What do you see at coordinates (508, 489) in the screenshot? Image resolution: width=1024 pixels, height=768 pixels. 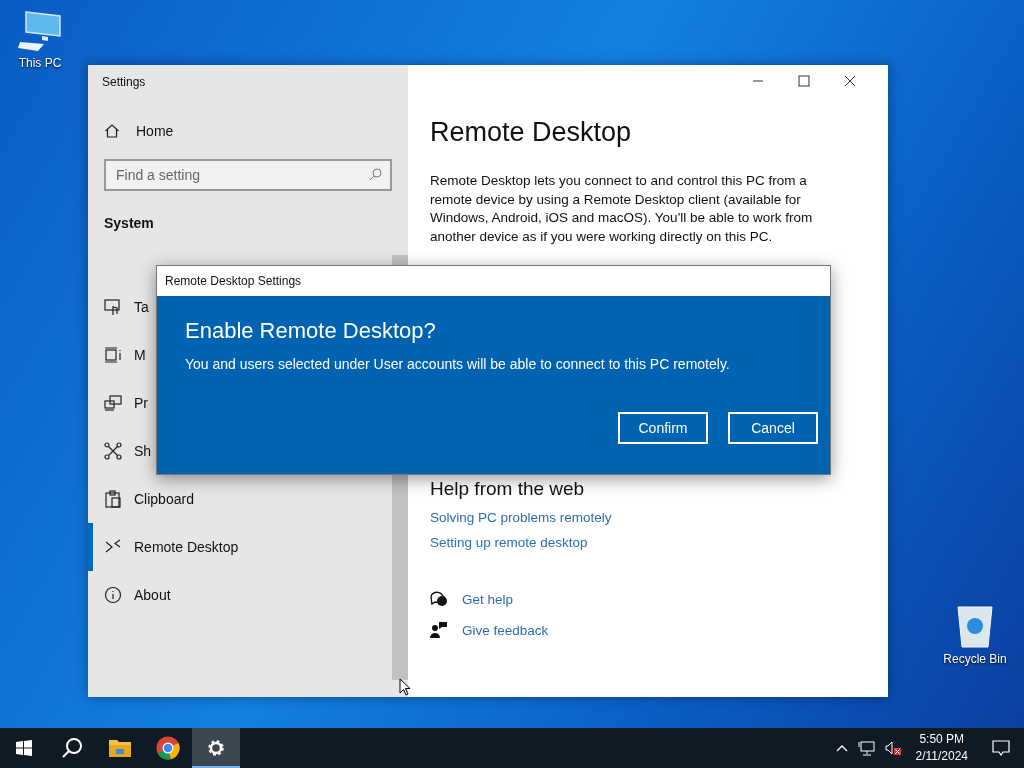 I see `help-heading: Help from the web` at bounding box center [508, 489].